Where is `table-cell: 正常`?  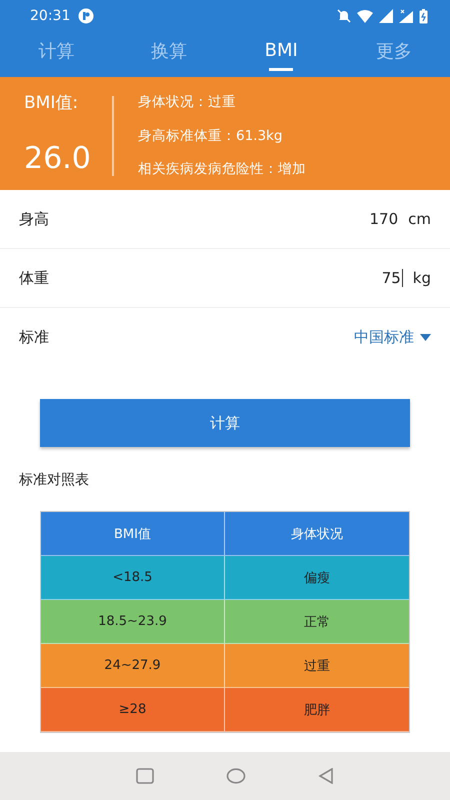
table-cell: 正常 is located at coordinates (317, 622).